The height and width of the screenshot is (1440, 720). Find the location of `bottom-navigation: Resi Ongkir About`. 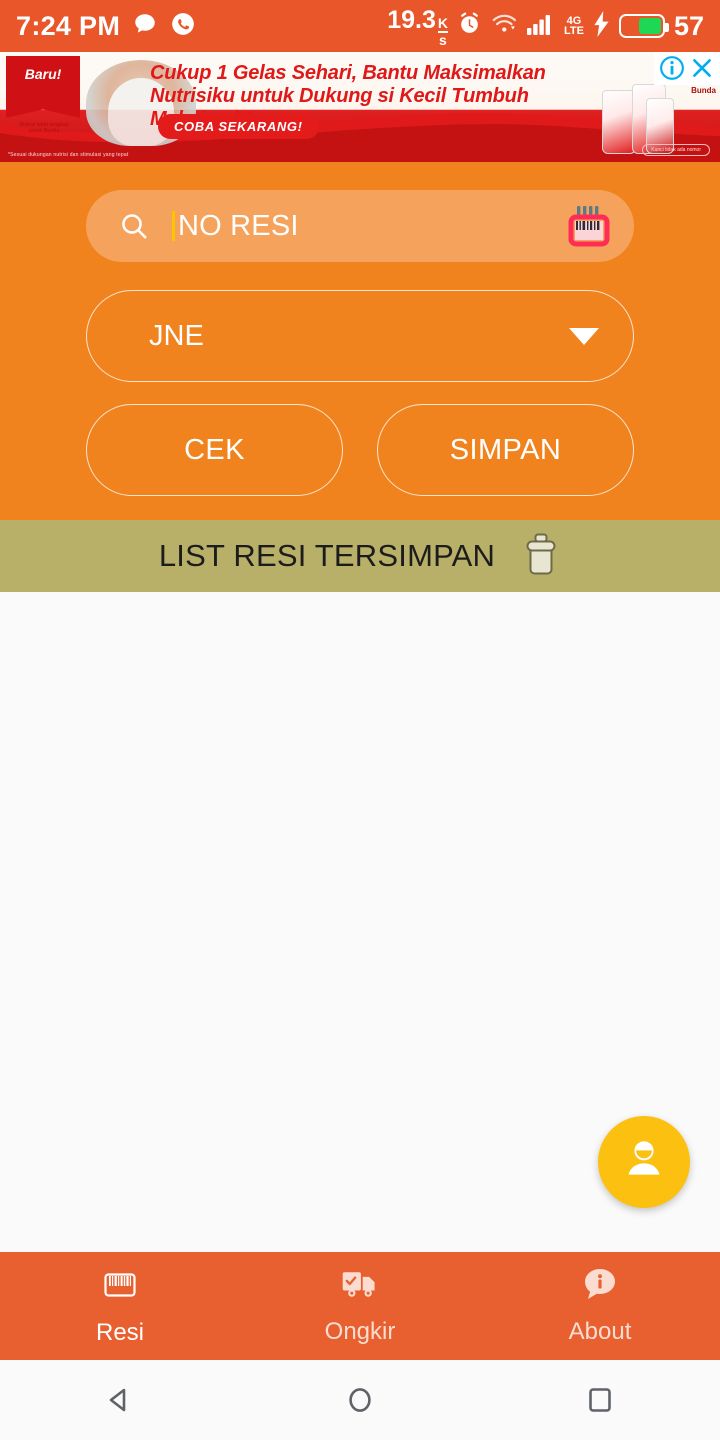

bottom-navigation: Resi Ongkir About is located at coordinates (360, 1306).